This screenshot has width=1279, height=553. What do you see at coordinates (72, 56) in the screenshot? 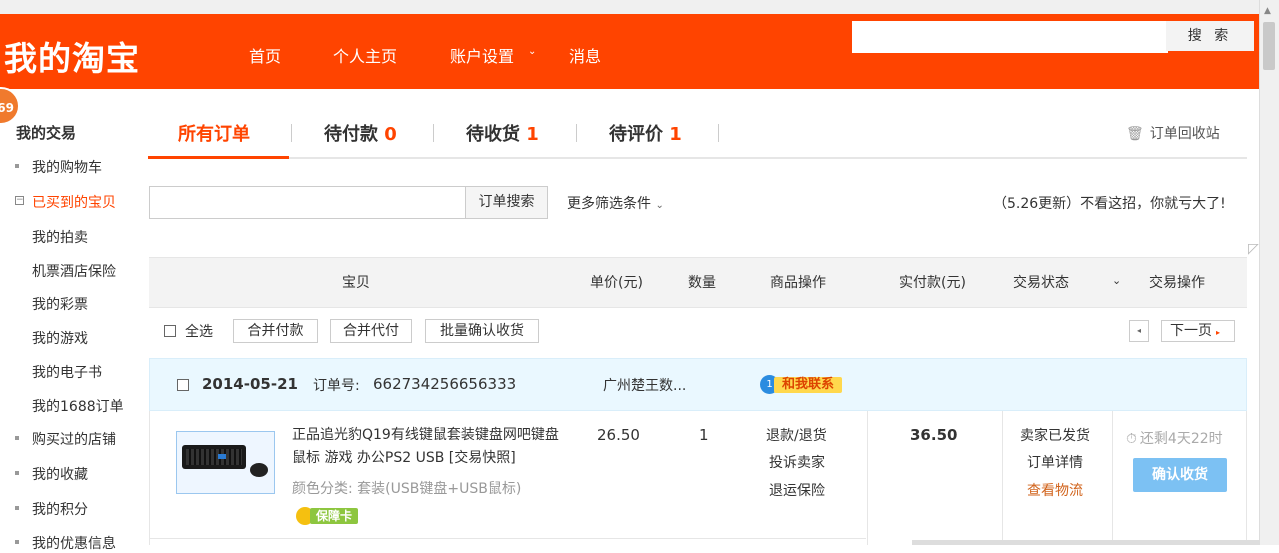
I see `logo: 我的淘宝` at bounding box center [72, 56].